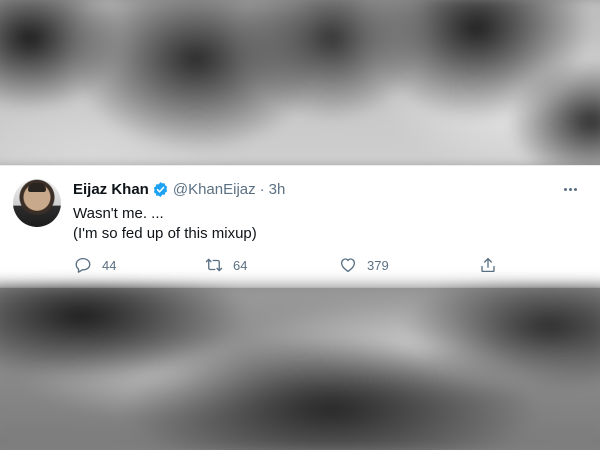  Describe the element at coordinates (37, 203) in the screenshot. I see `avatar` at that location.